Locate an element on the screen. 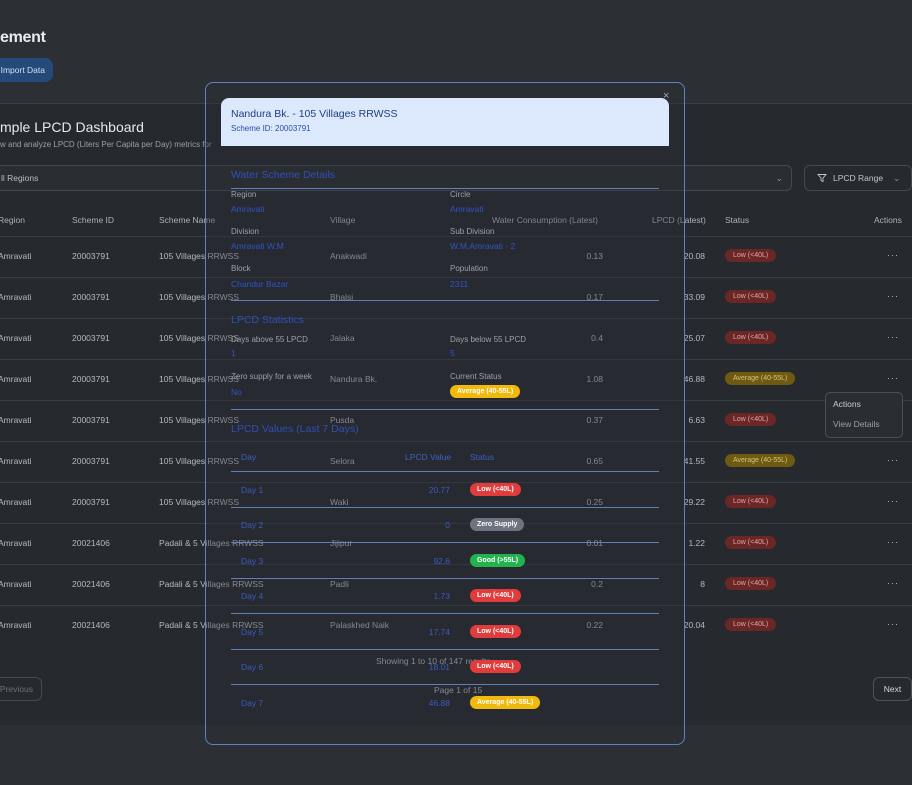  population-label: Population is located at coordinates (469, 268).